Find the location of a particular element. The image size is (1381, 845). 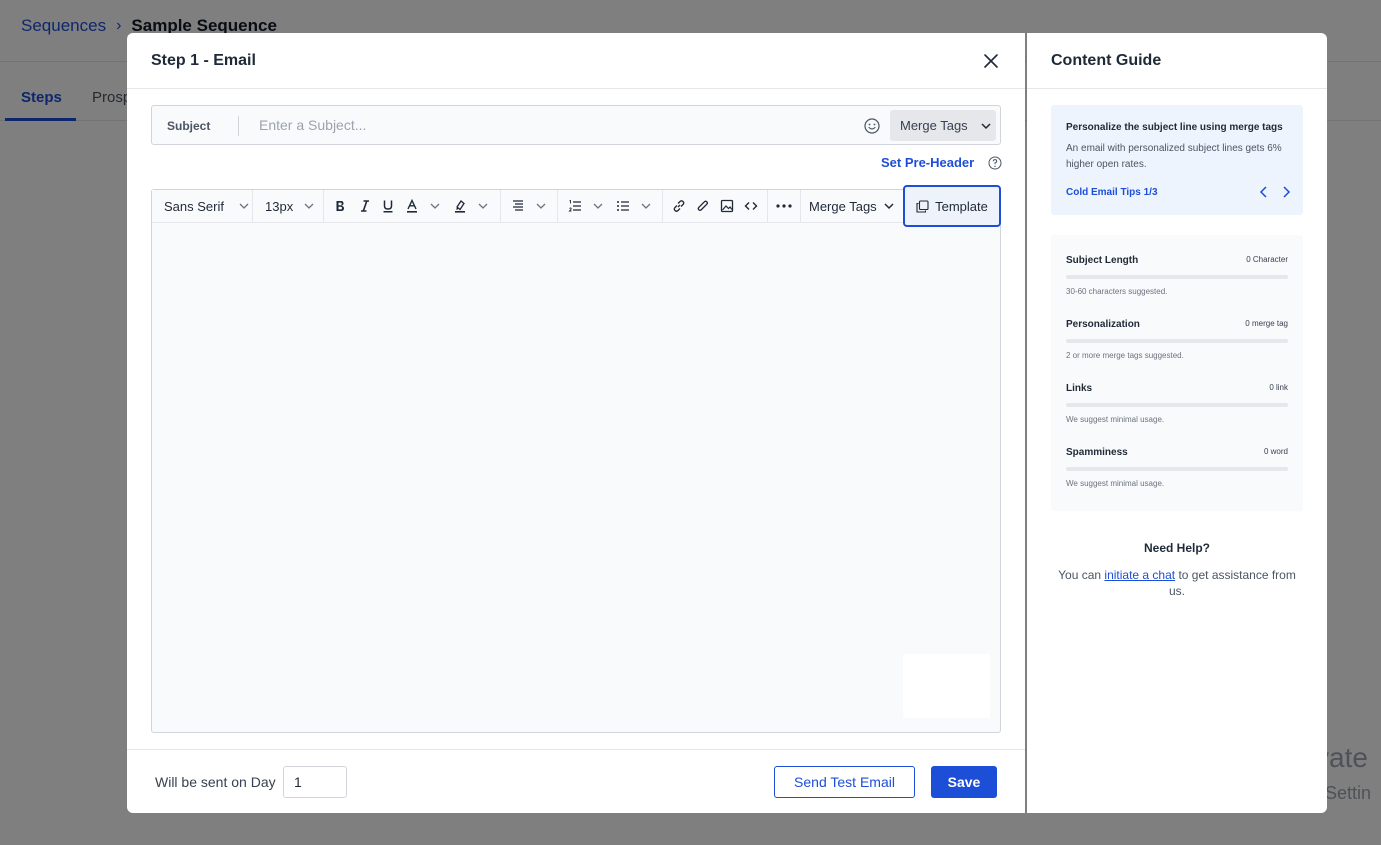

font-family-value: Sans Serif is located at coordinates (194, 206).